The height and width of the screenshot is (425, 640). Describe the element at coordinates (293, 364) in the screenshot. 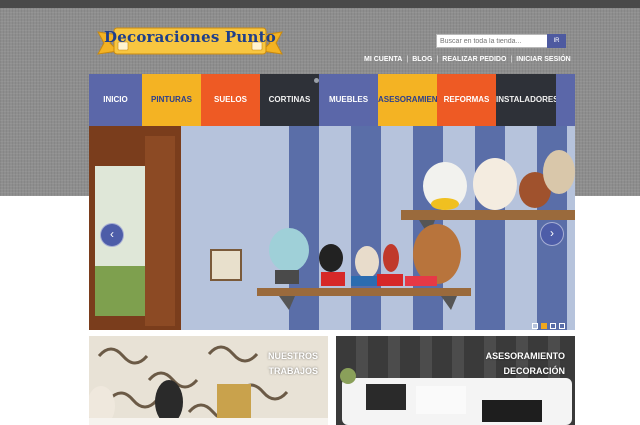

I see `tile-label: NUESTROS TRABAJOS` at that location.